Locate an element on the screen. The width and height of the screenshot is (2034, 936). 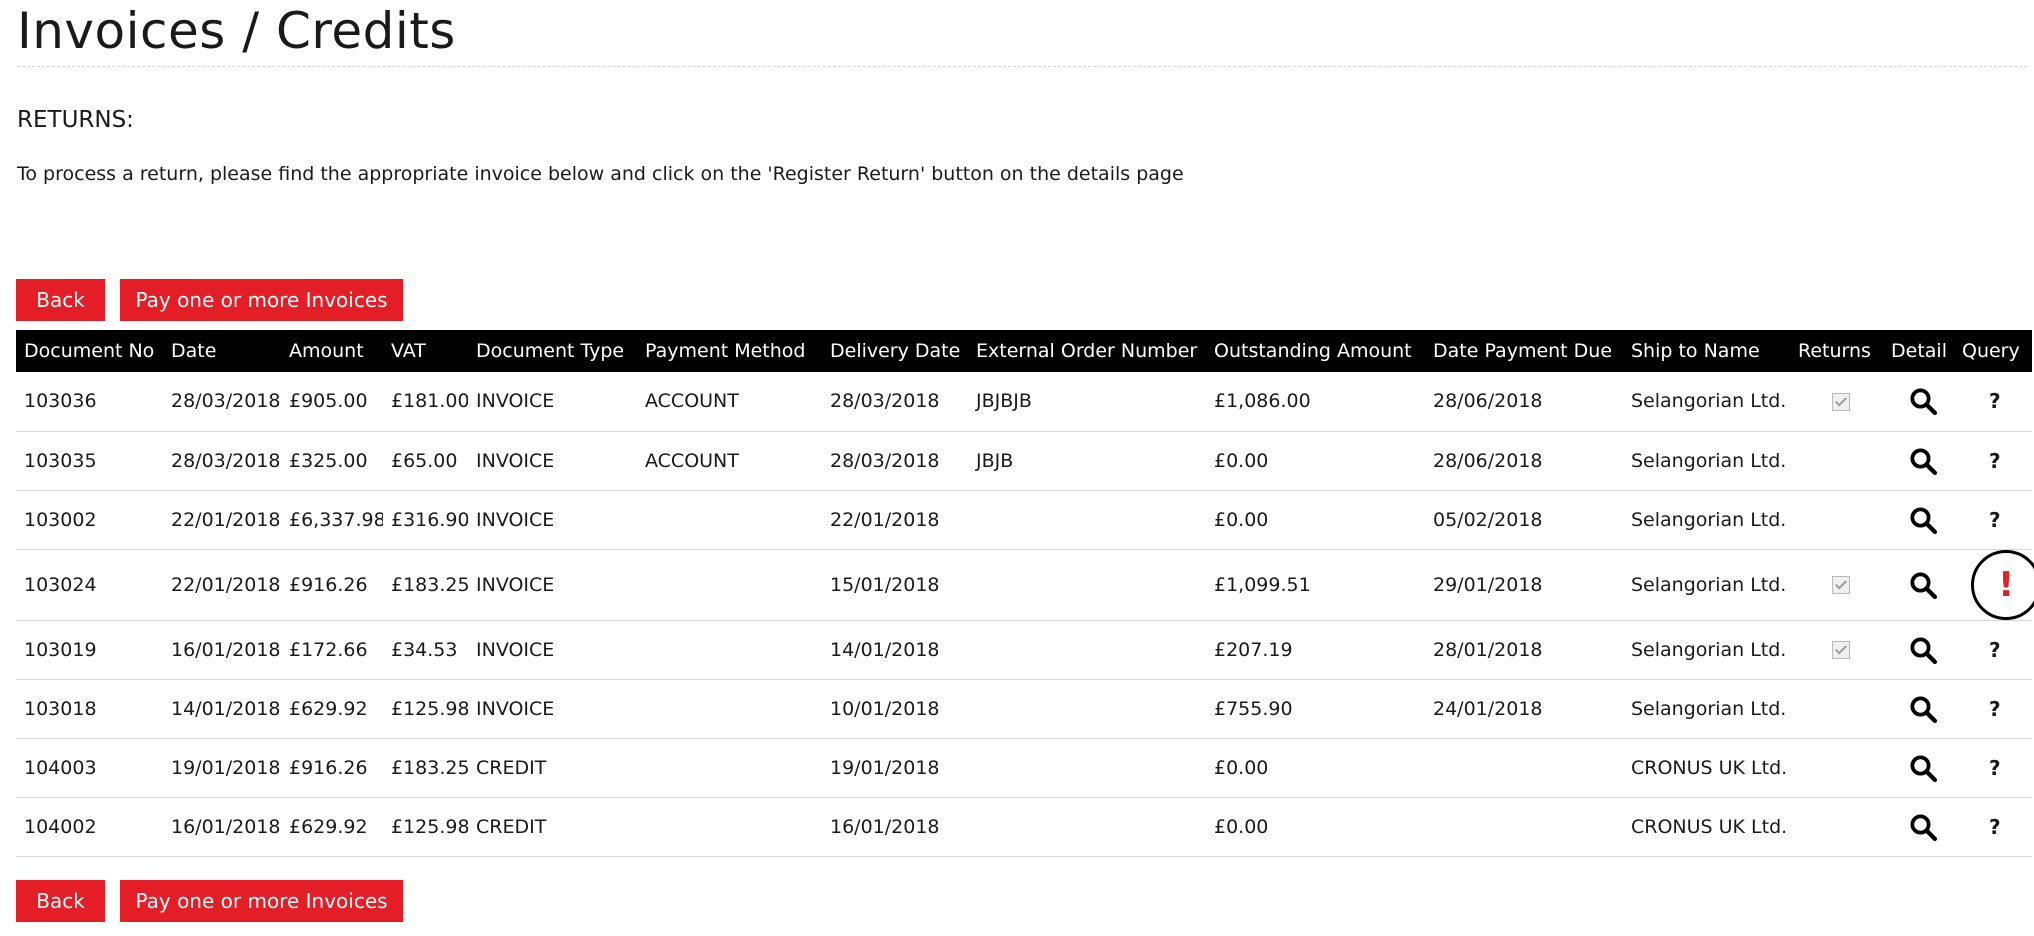
title-divider is located at coordinates (1022, 66).